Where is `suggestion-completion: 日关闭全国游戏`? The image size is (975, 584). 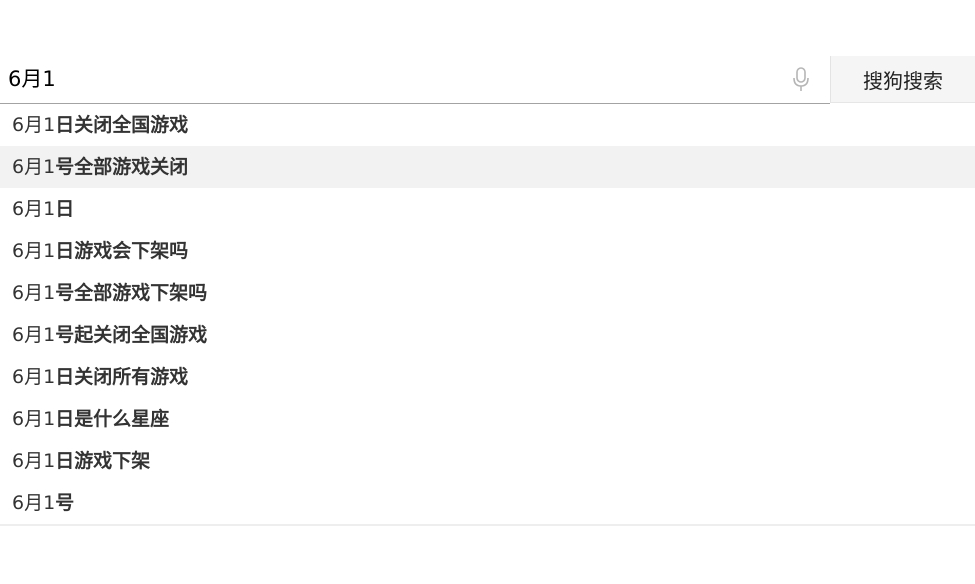
suggestion-completion: 日关闭全国游戏 is located at coordinates (122, 125).